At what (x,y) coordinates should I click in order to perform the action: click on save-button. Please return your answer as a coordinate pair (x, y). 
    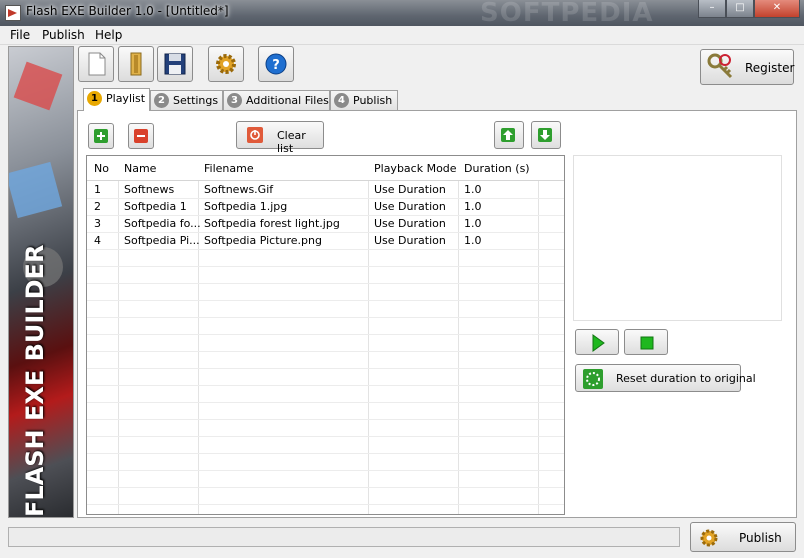
    Looking at the image, I should click on (175, 64).